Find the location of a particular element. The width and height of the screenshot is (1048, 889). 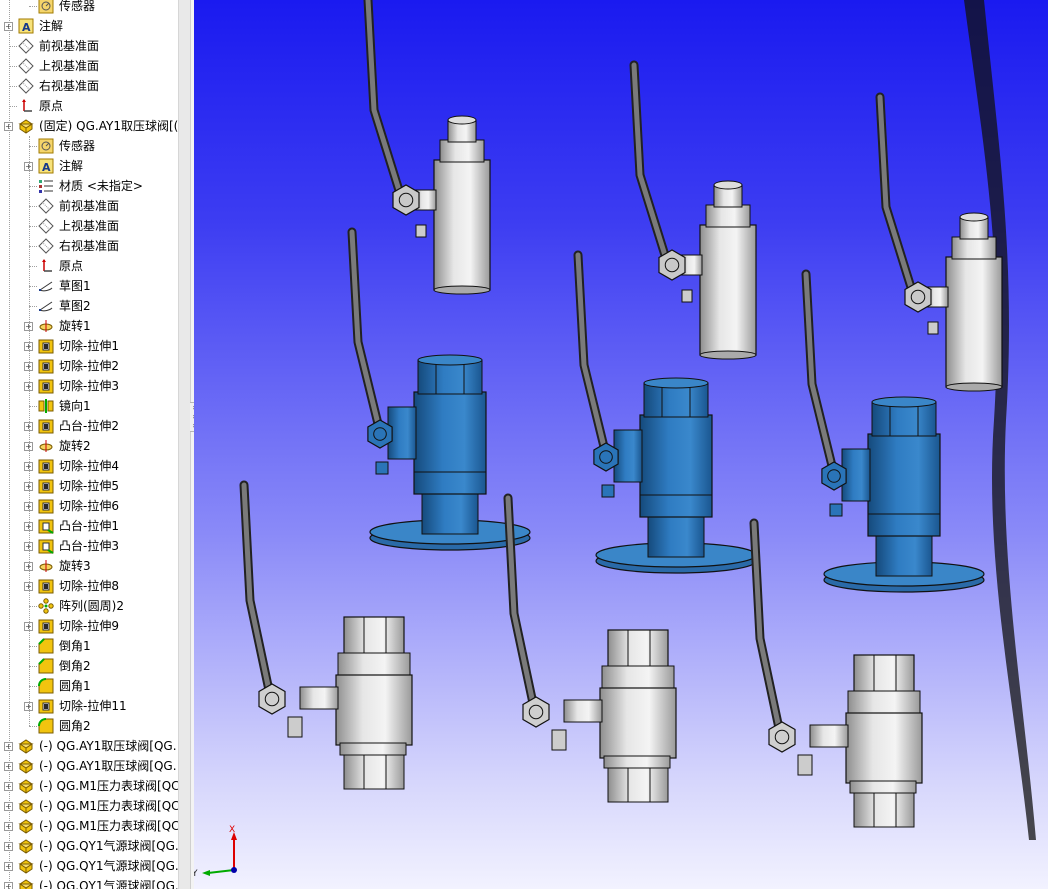

tree-item-label: 切除-拉伸3 is located at coordinates (89, 386).